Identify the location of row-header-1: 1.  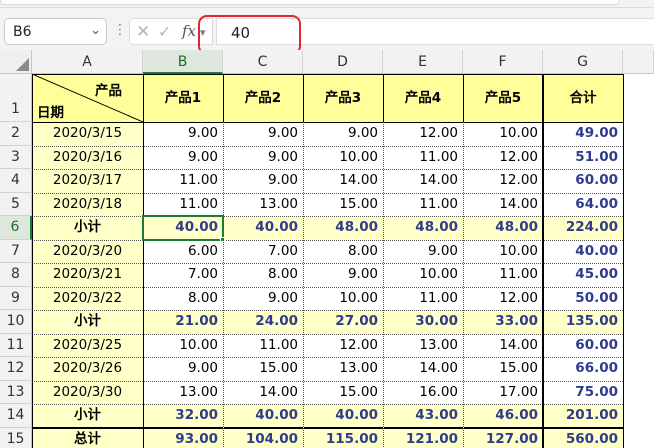
(16, 98).